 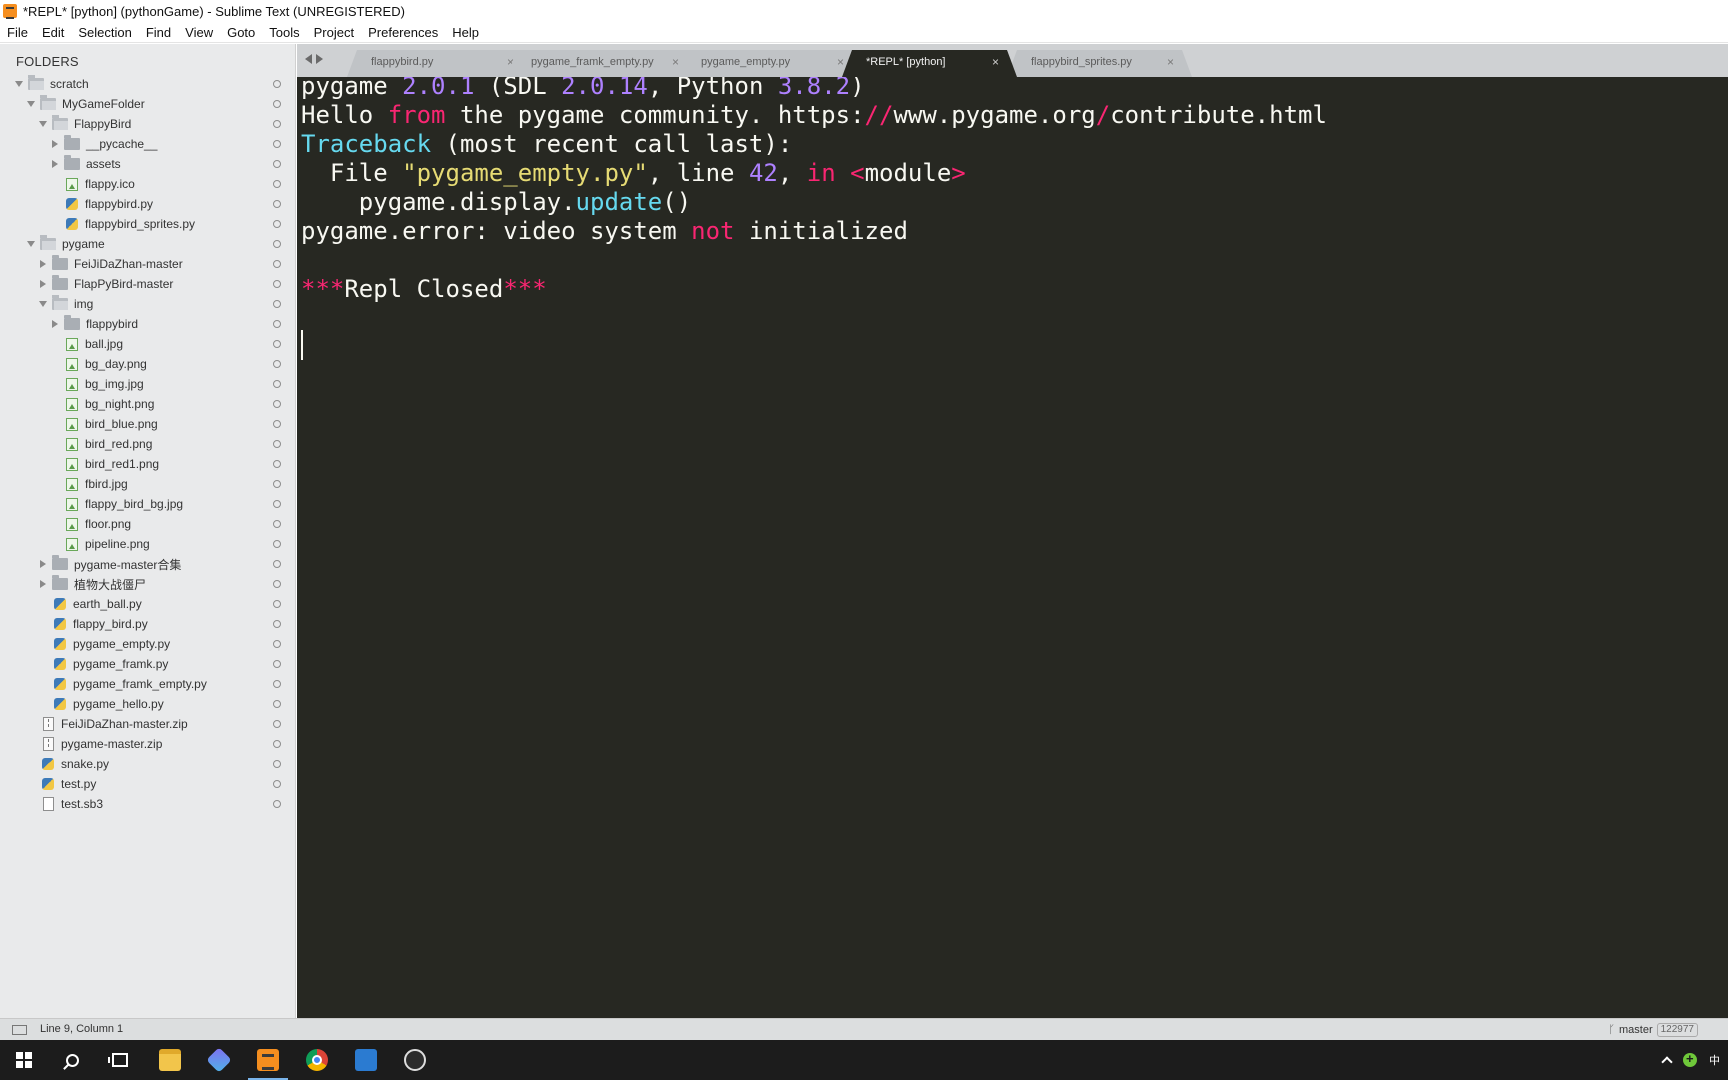 I want to click on sidebar-item-bird-red1-png: bird_red1.png, so click(x=147, y=464).